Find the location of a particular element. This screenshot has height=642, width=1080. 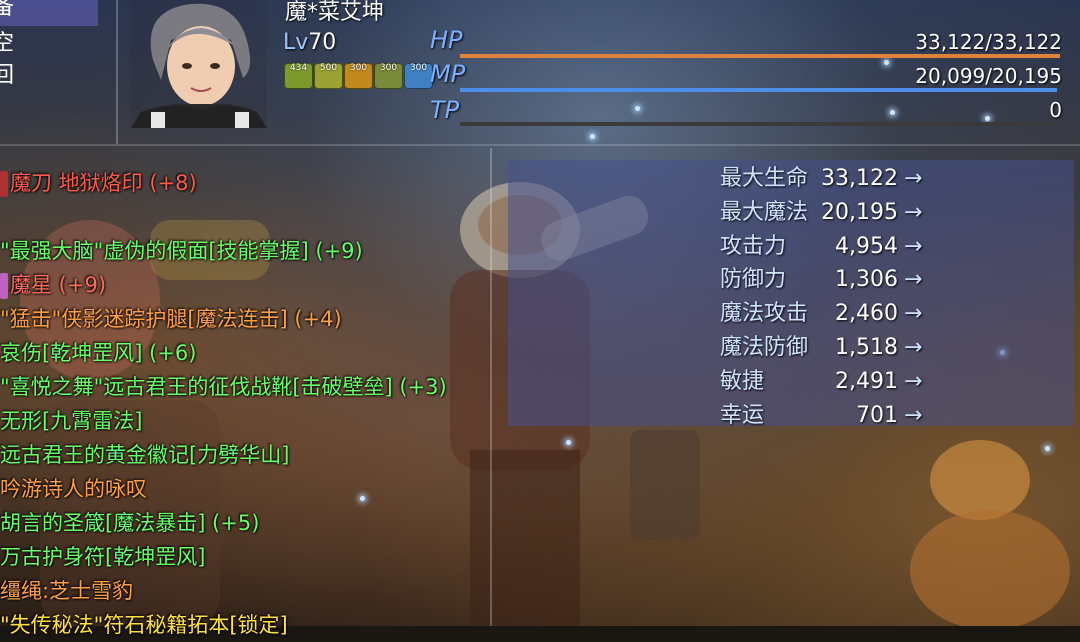

stat-value: 2,460 is located at coordinates (866, 314).